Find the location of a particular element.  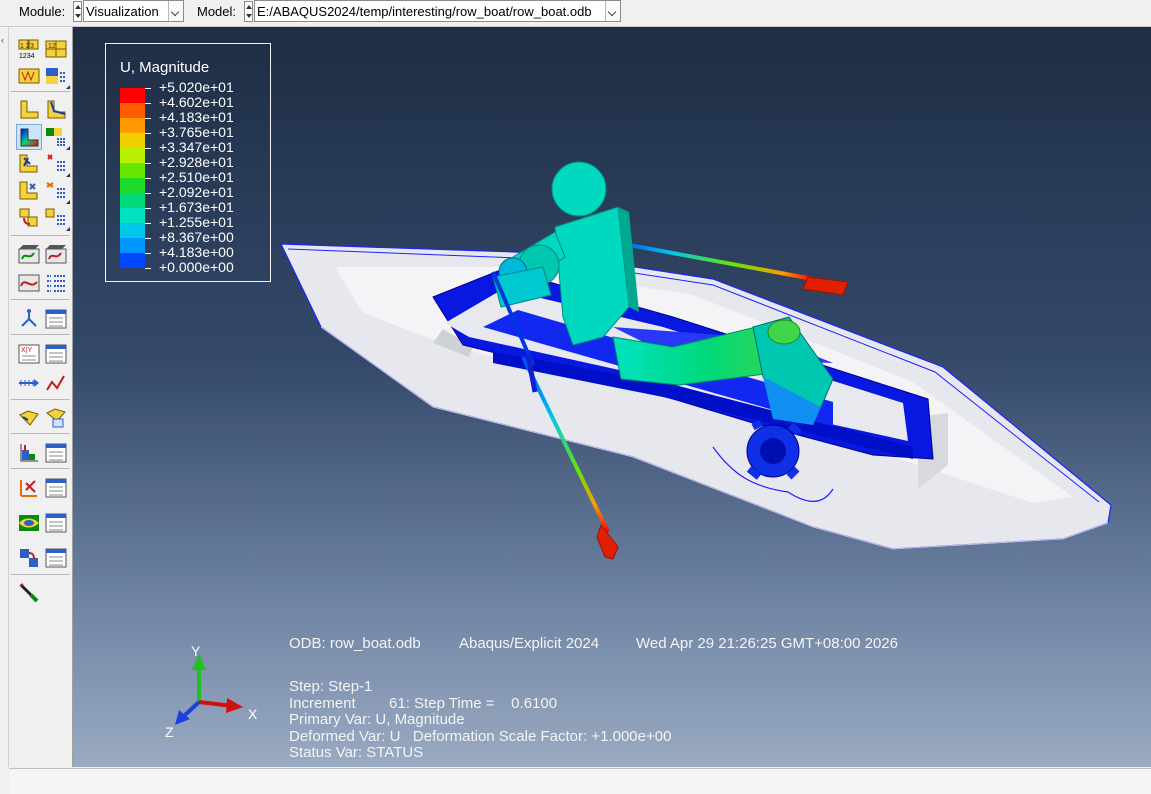

xy-data-manager-icon: X|Y is located at coordinates (29, 354).